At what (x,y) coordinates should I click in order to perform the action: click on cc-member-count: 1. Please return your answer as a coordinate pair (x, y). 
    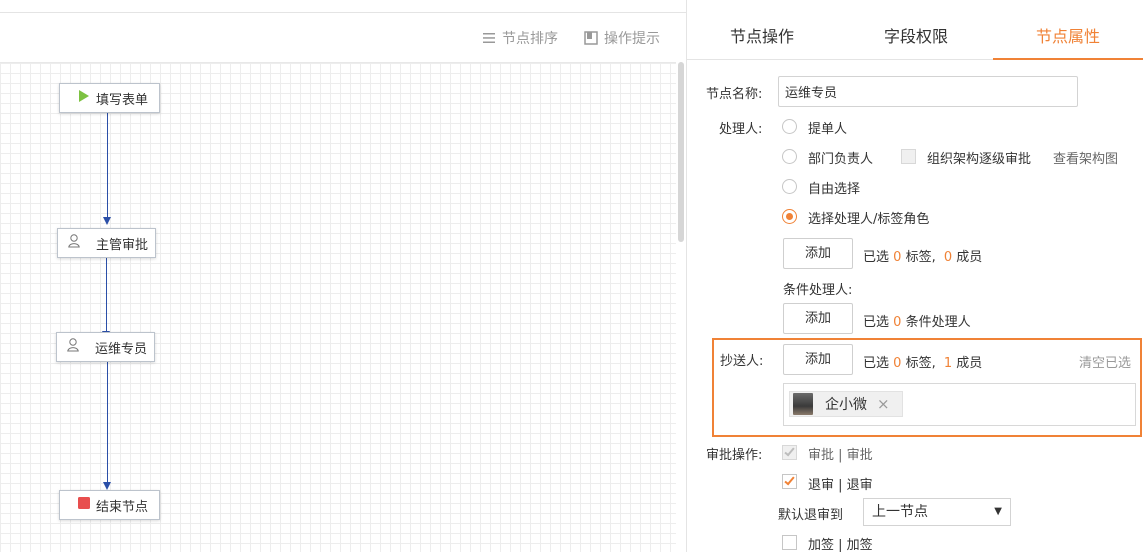
    Looking at the image, I should click on (948, 363).